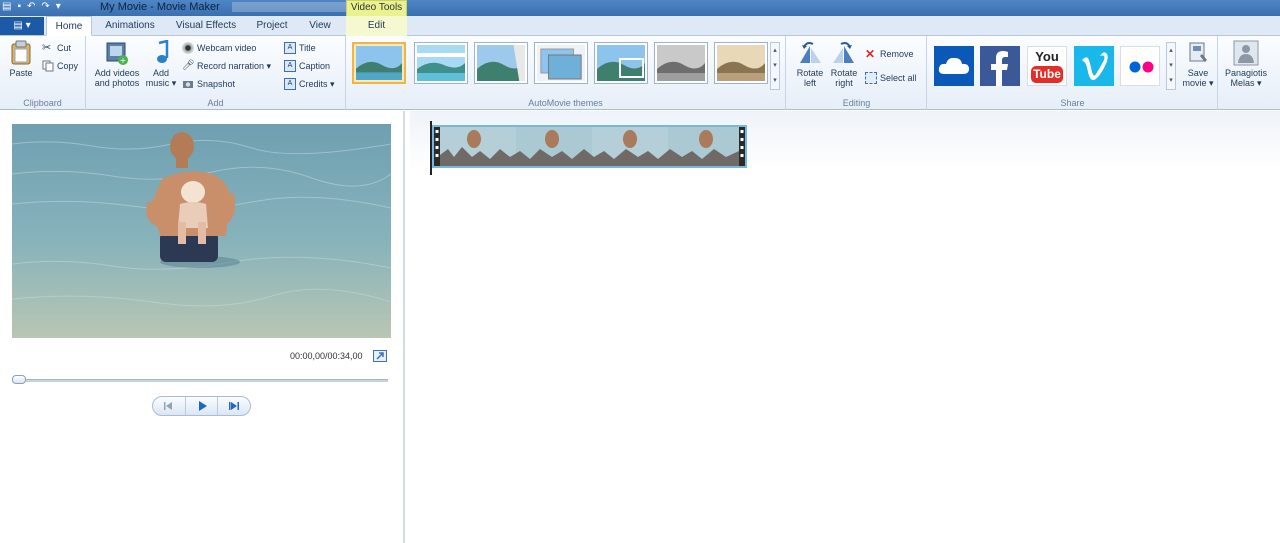  I want to click on save-movie-icon, so click(1198, 52).